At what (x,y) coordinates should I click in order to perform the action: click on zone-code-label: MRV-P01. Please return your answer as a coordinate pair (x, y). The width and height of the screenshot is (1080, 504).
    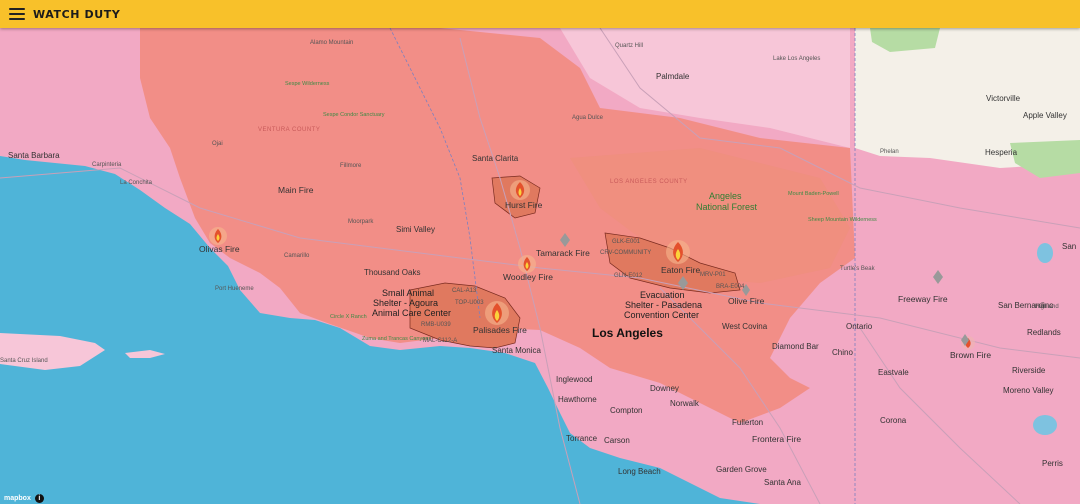
    Looking at the image, I should click on (713, 275).